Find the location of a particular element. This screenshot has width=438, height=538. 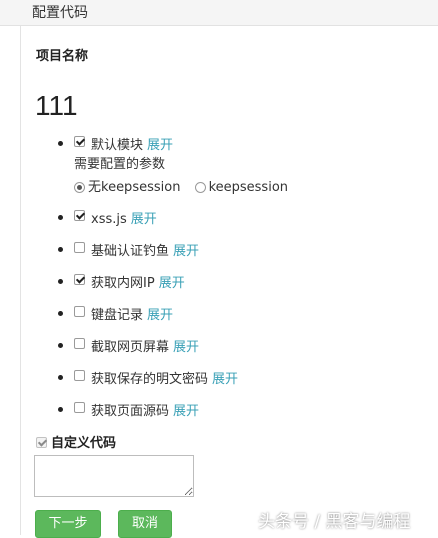

panel-header: 配置代码 is located at coordinates (219, 13).